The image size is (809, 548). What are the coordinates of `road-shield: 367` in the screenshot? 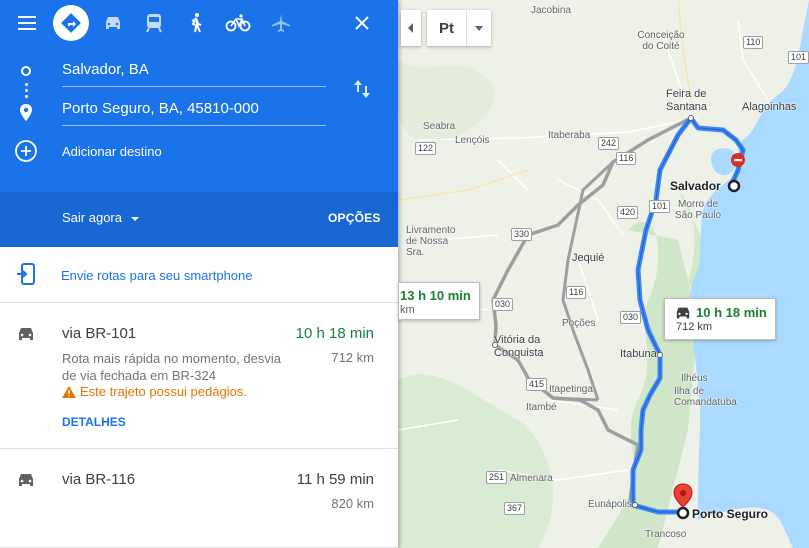 It's located at (515, 508).